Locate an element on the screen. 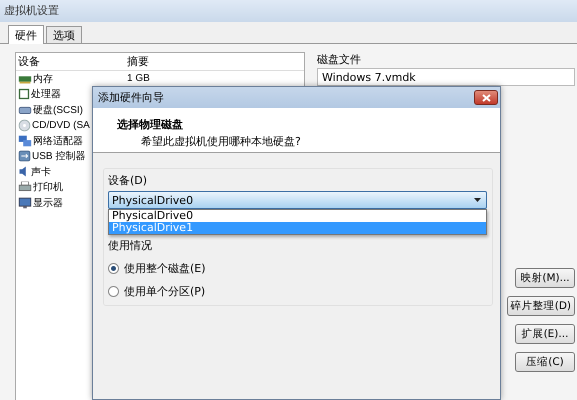  device-name: 打印机 is located at coordinates (48, 187).